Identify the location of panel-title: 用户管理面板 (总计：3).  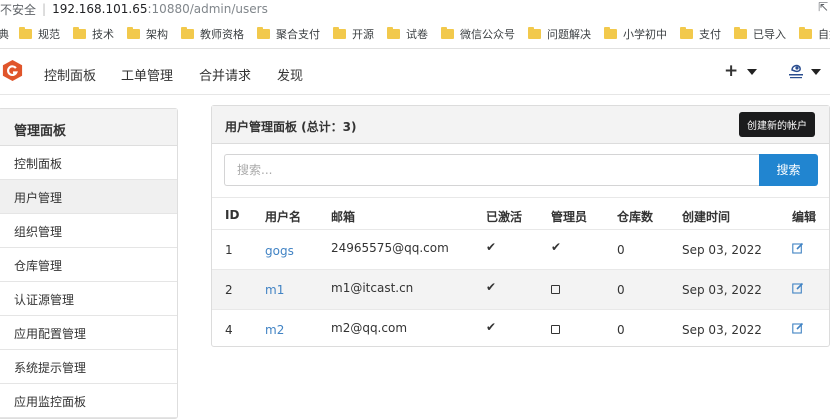
(291, 127).